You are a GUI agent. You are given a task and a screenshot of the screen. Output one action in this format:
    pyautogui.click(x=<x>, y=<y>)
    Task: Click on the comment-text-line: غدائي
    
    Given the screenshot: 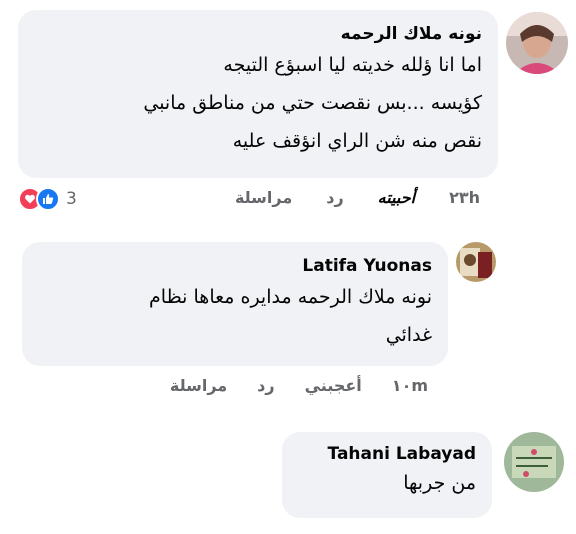 What is the action you would take?
    pyautogui.click(x=408, y=335)
    